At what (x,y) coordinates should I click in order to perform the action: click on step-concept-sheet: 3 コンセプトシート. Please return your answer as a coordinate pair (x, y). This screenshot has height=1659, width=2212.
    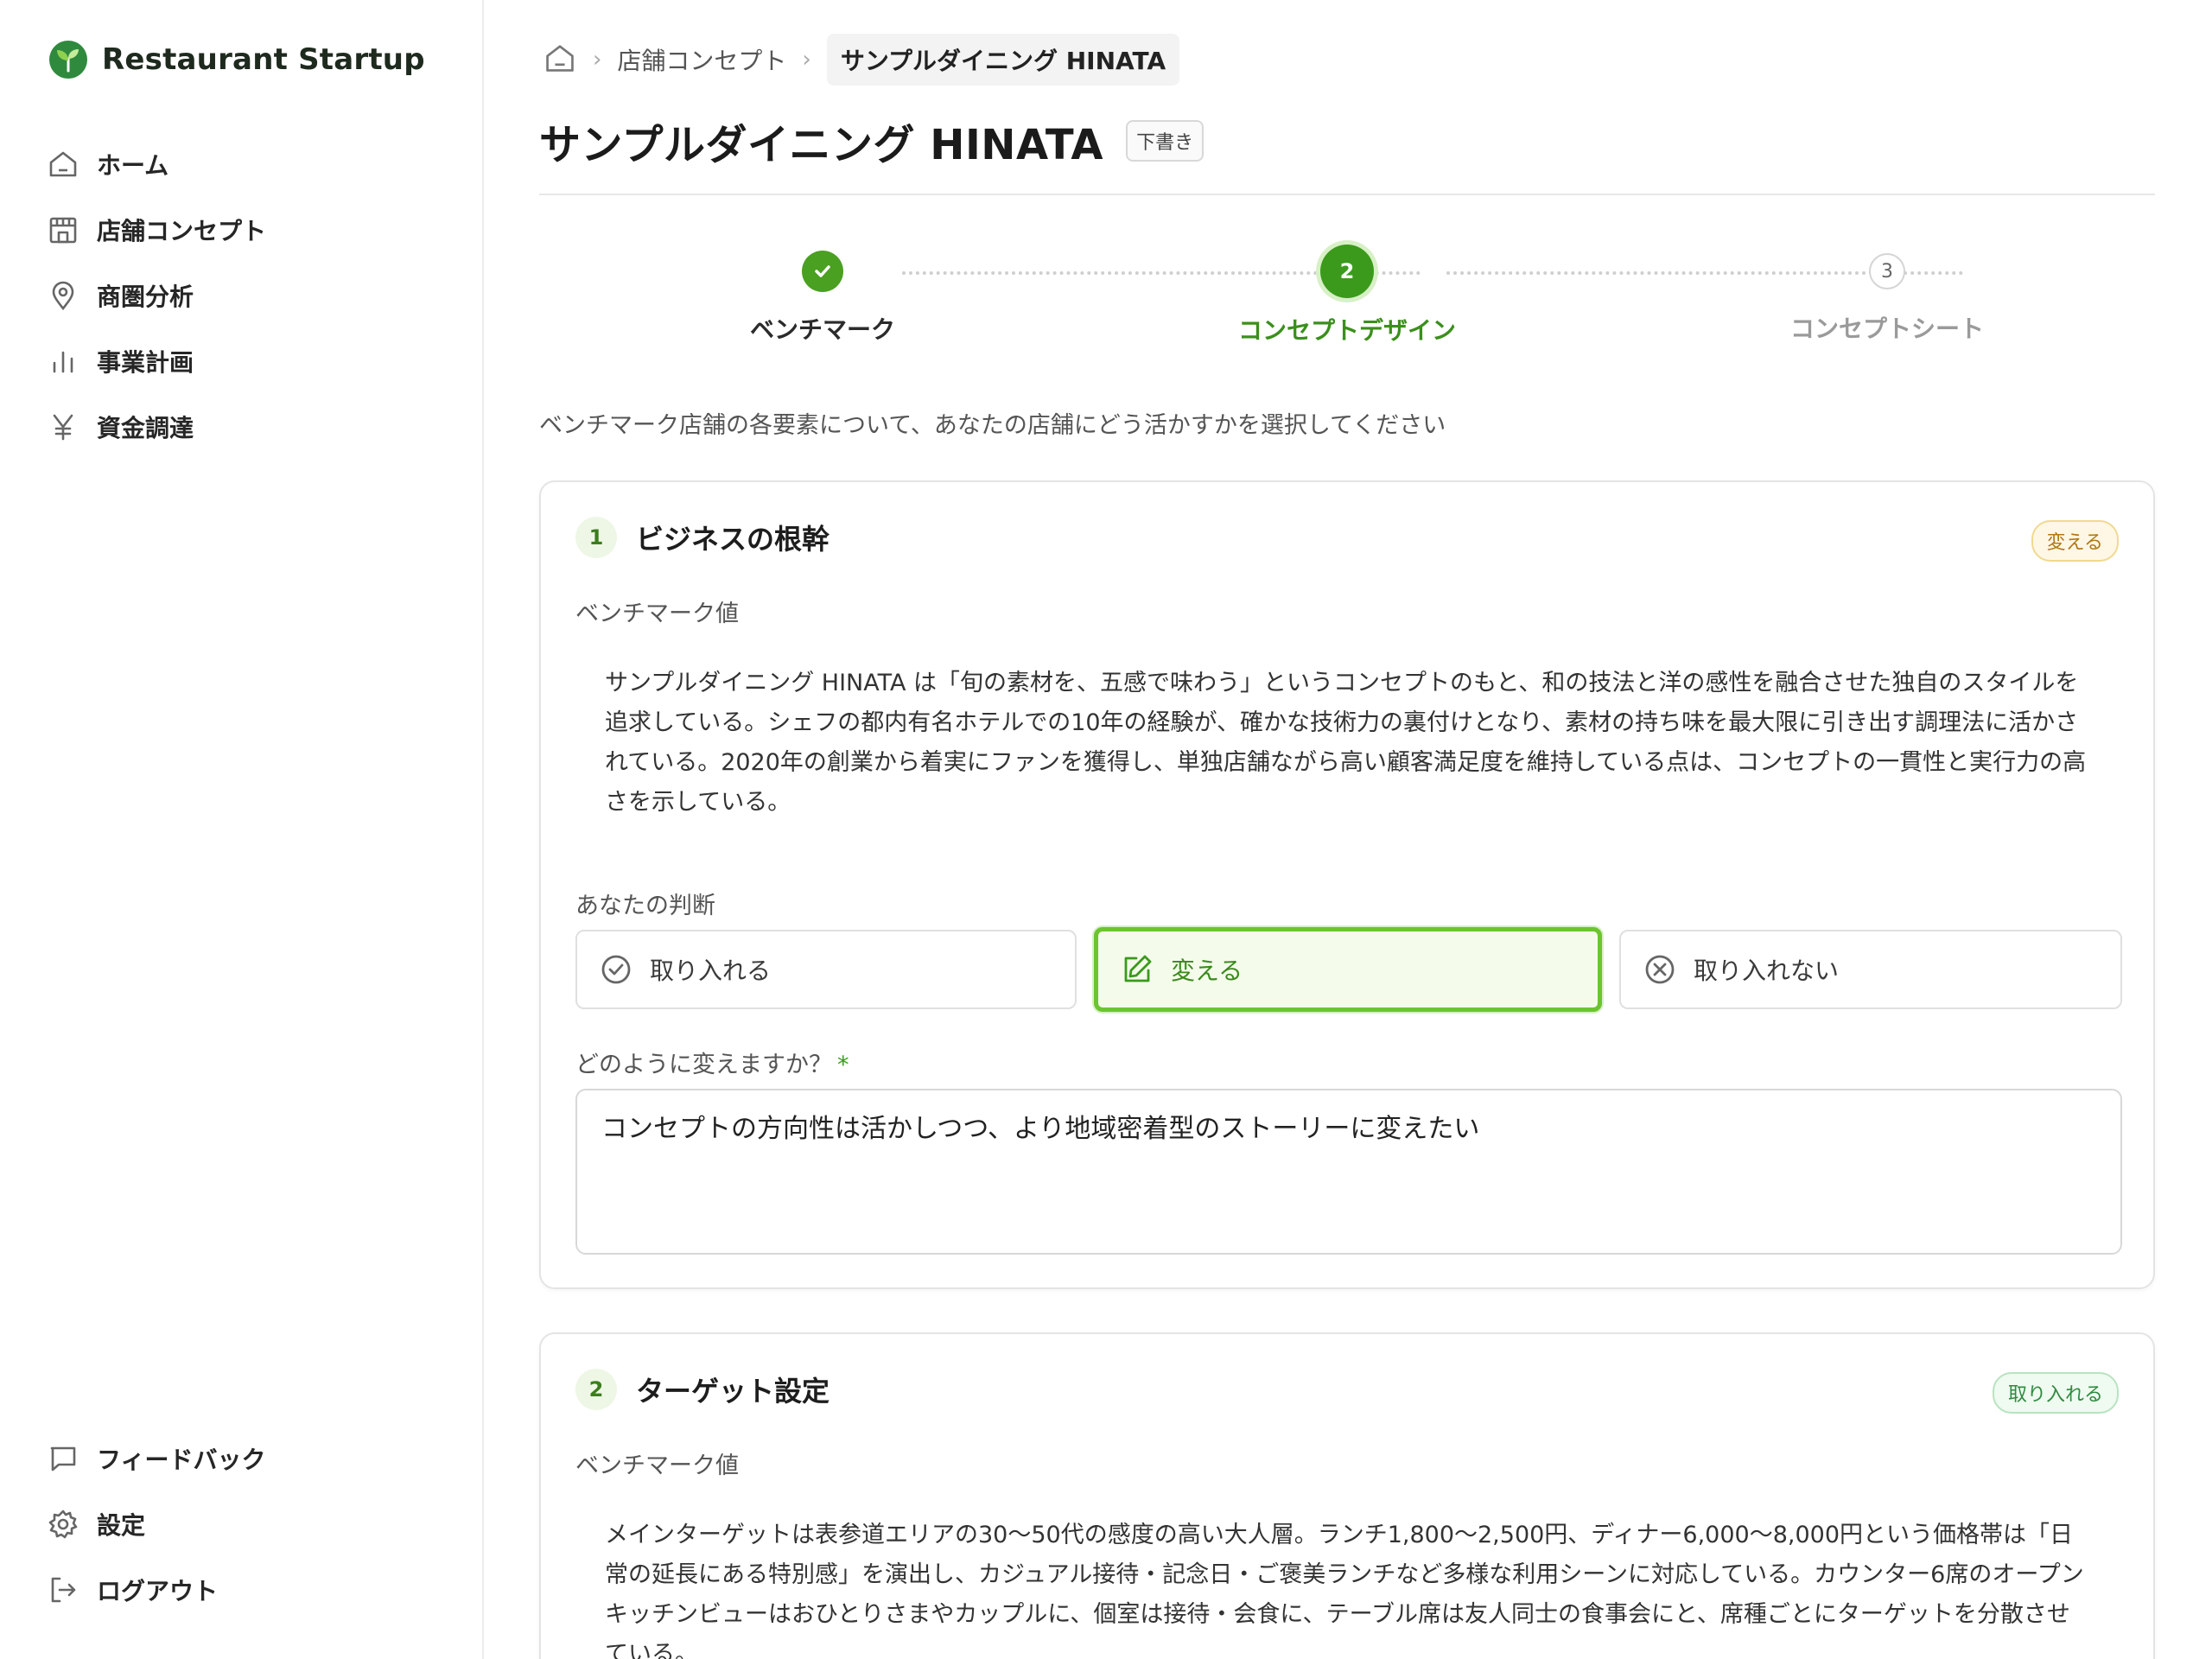
    Looking at the image, I should click on (1887, 293).